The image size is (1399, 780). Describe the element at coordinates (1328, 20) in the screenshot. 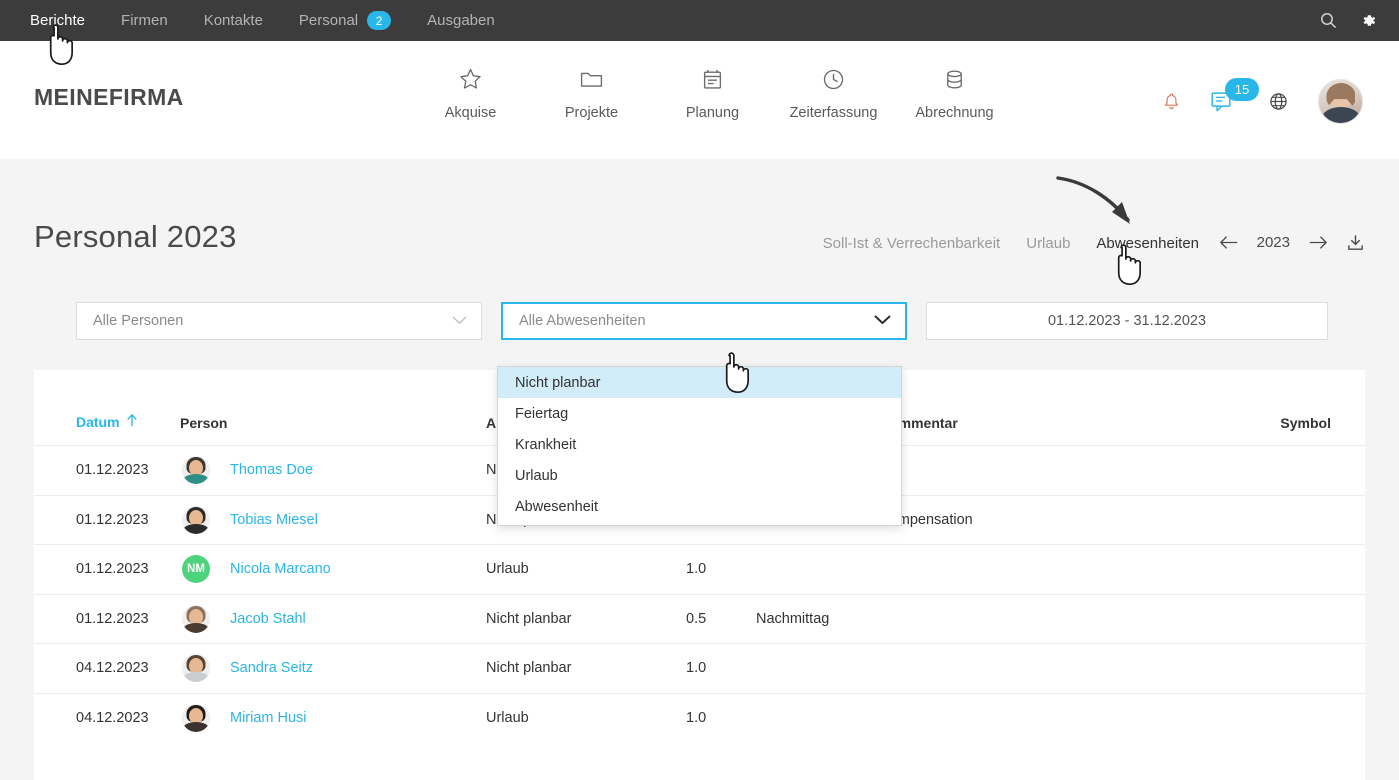

I see `search-icon` at that location.